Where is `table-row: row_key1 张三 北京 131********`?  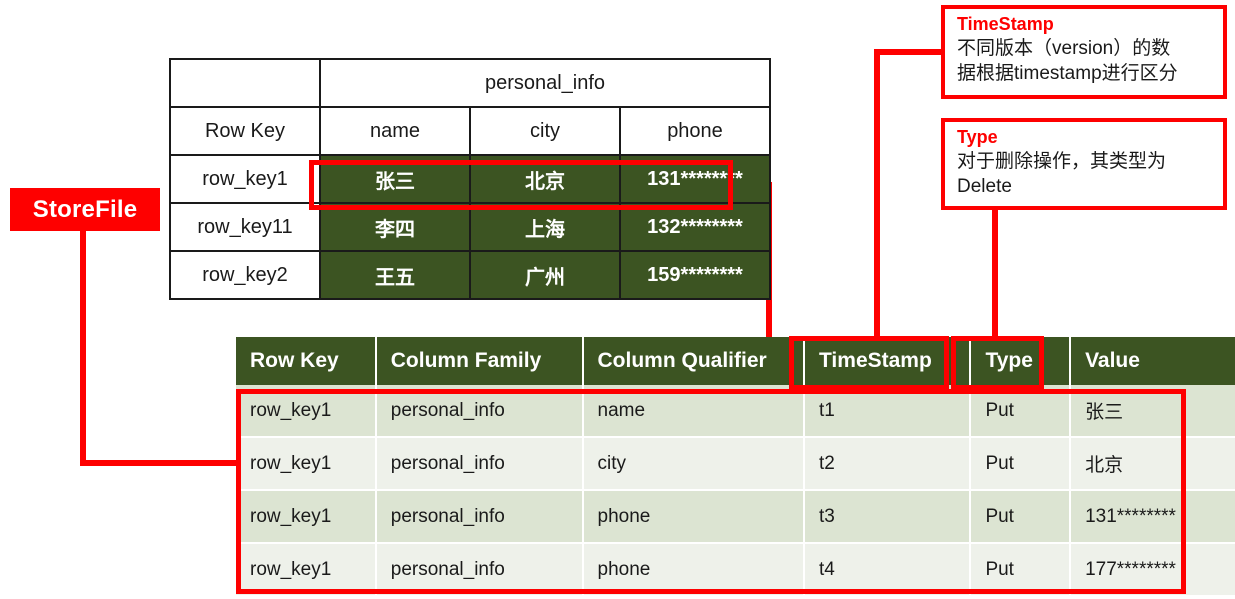 table-row: row_key1 张三 北京 131******** is located at coordinates (470, 179).